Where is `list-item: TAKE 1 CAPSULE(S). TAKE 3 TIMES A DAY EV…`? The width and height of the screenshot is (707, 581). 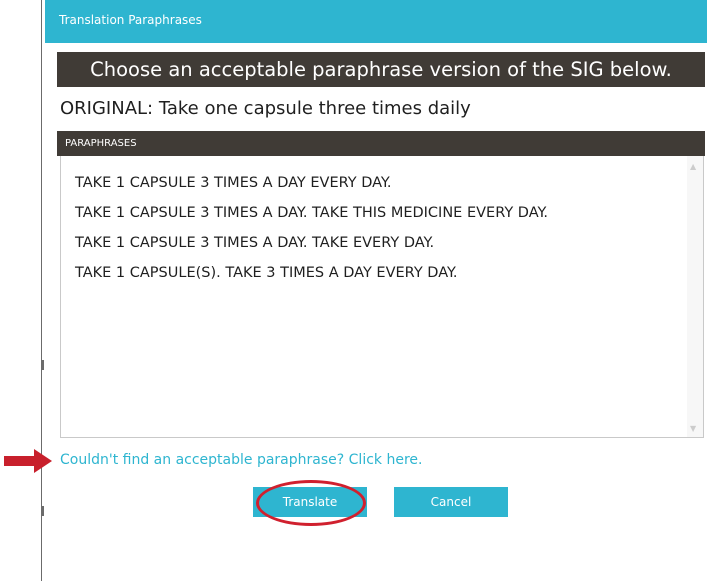
list-item: TAKE 1 CAPSULE(S). TAKE 3 TIMES A DAY EV… is located at coordinates (266, 273).